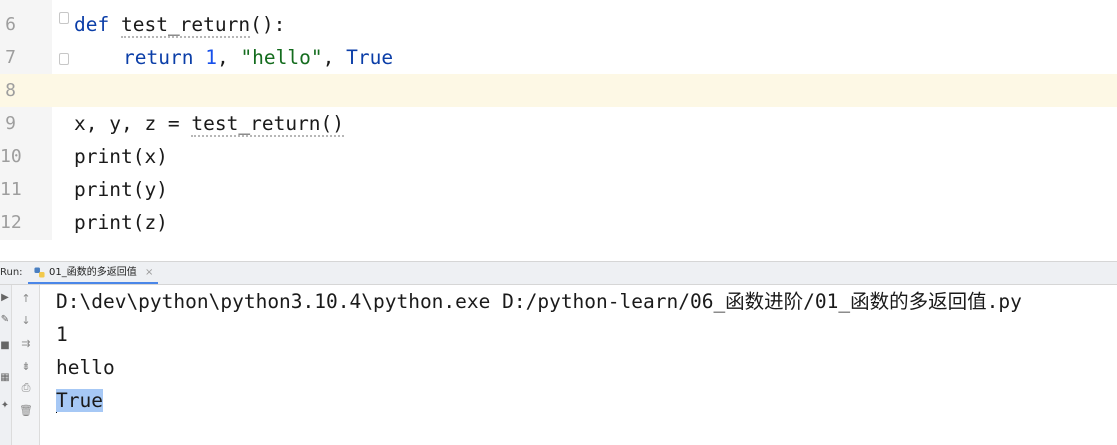 Image resolution: width=1117 pixels, height=445 pixels. I want to click on console-output-line-selected: True, so click(79, 400).